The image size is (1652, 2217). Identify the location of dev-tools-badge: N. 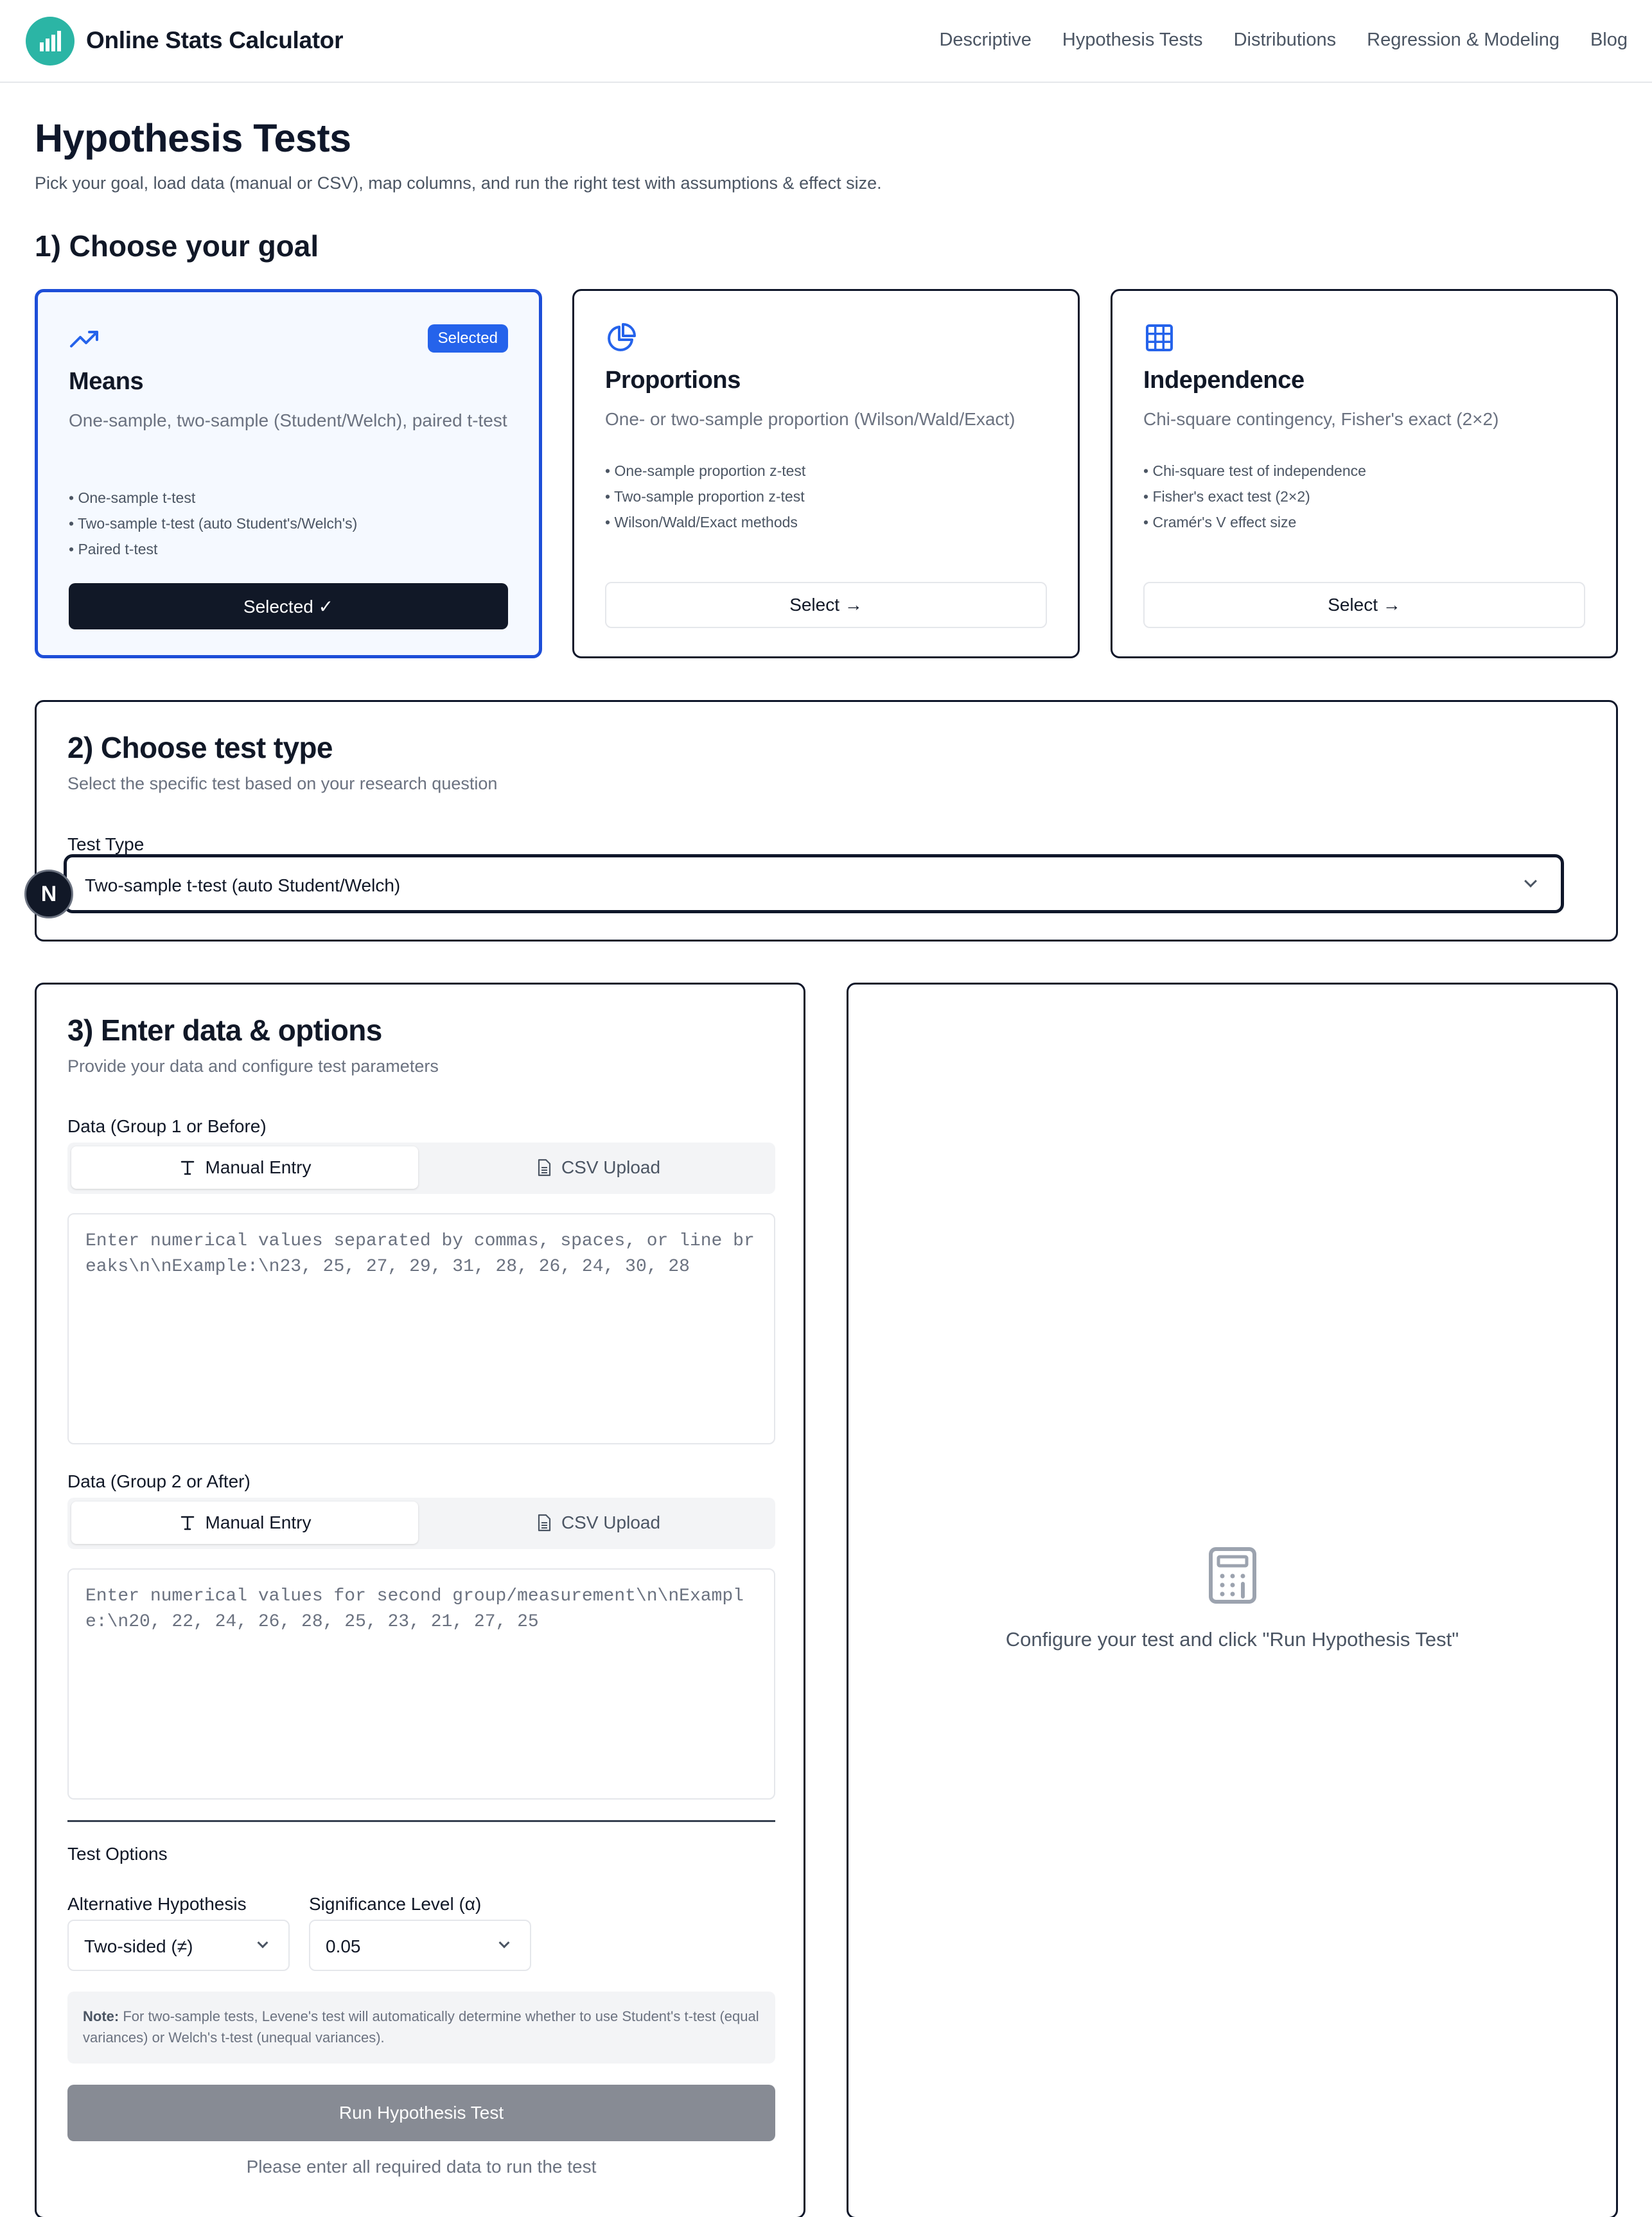
(48, 894).